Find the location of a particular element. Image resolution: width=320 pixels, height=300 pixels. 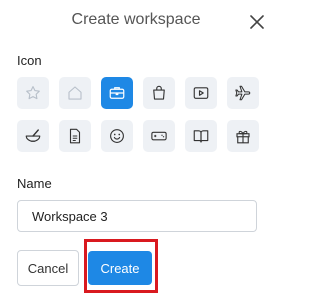

close-icon is located at coordinates (257, 22).